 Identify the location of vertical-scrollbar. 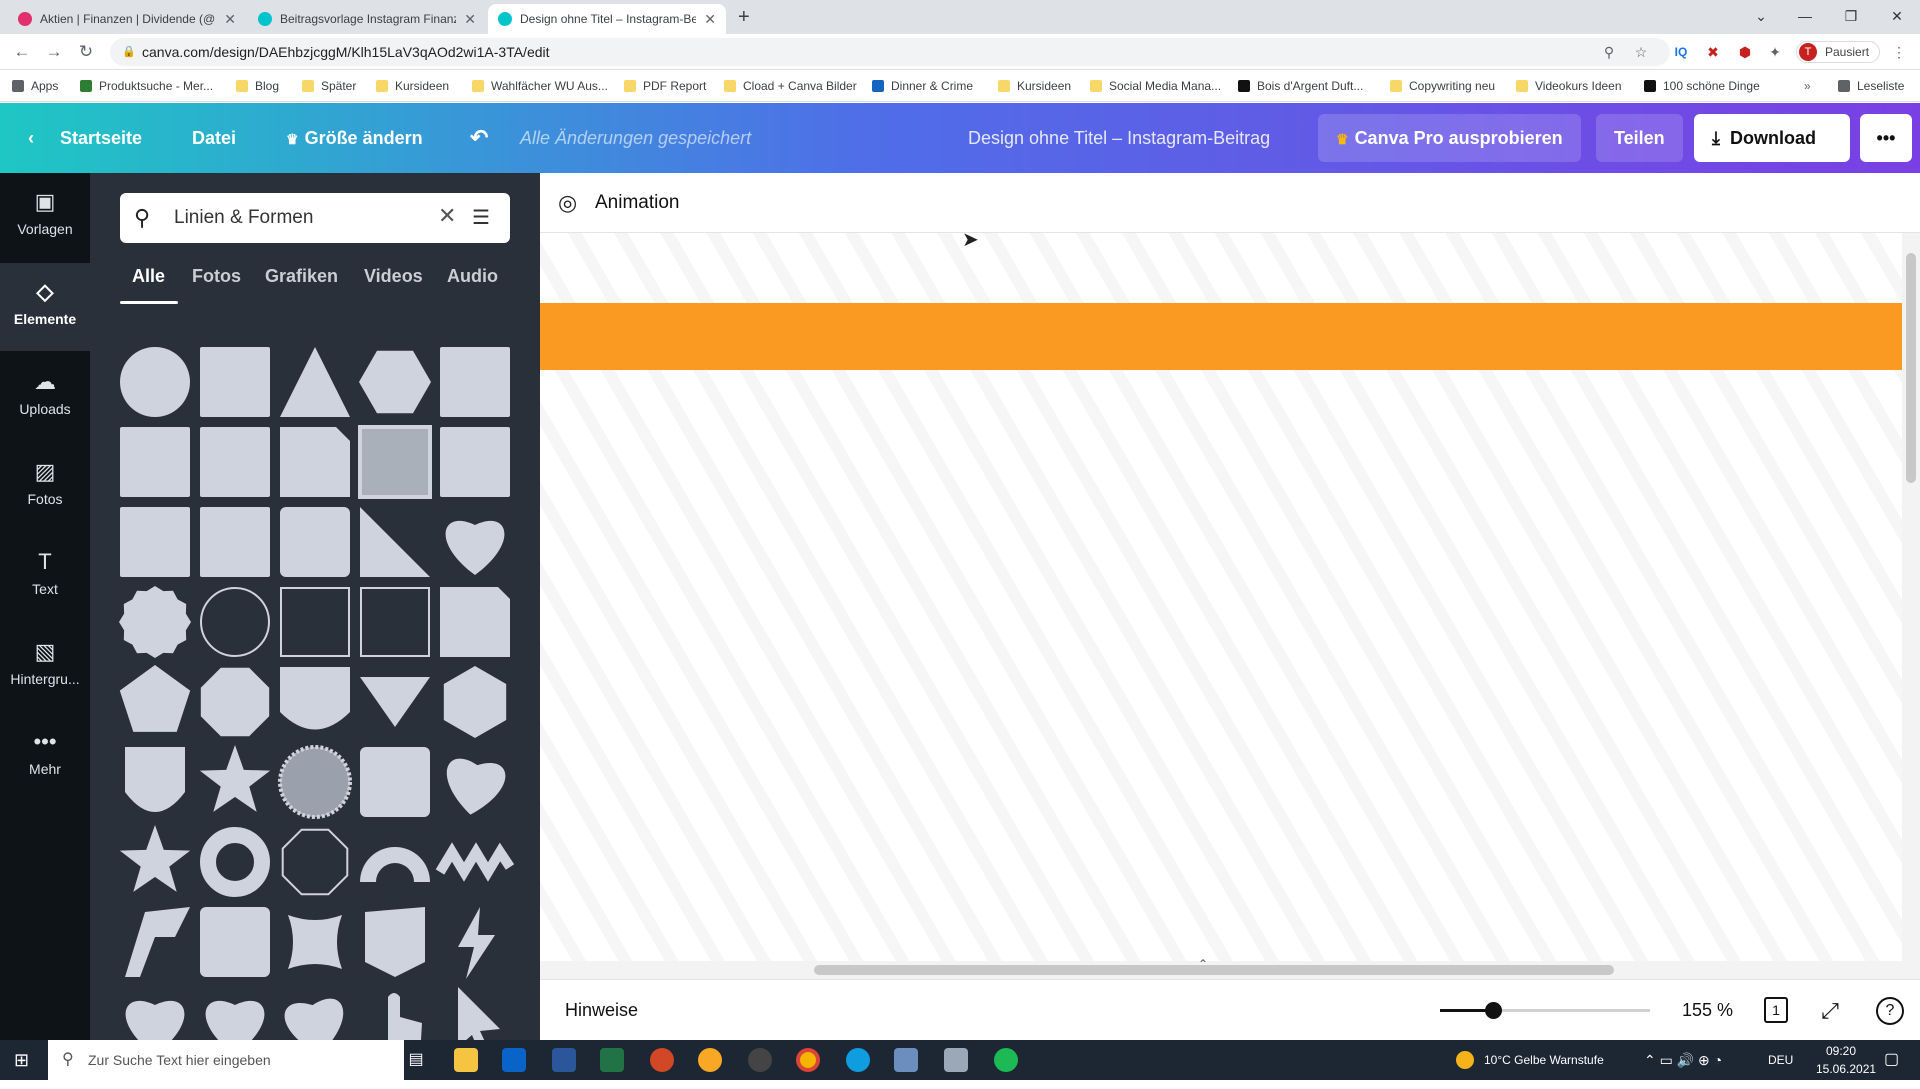
(1911, 597).